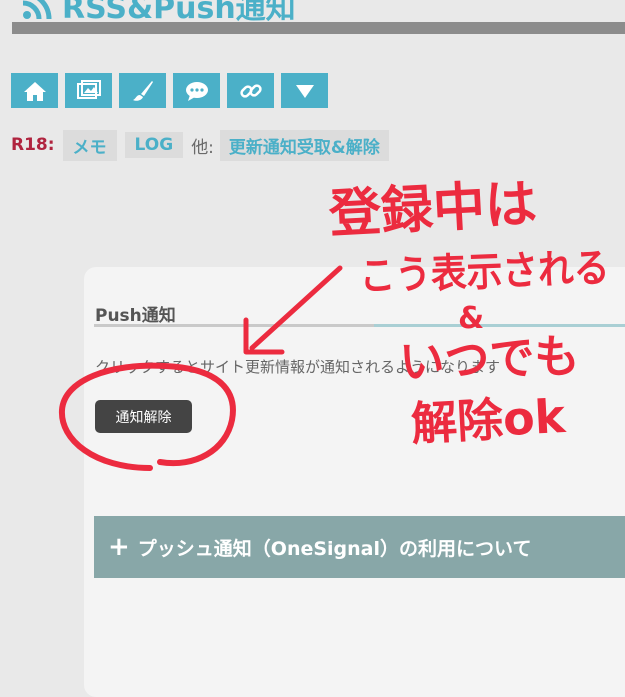 This screenshot has height=697, width=625. I want to click on other-label: 他:, so click(202, 147).